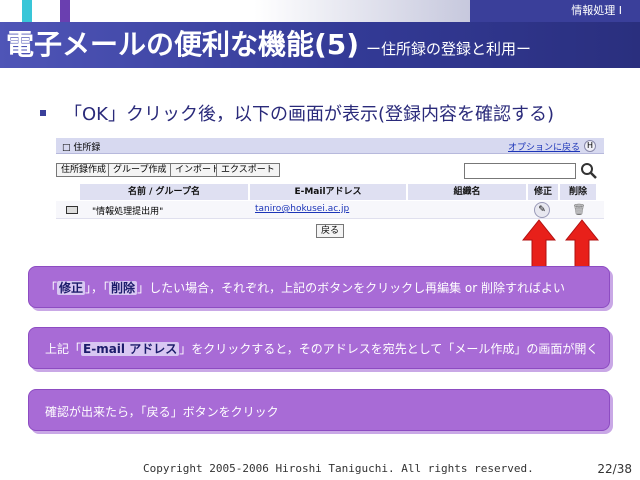  What do you see at coordinates (589, 171) in the screenshot?
I see `search-icon` at bounding box center [589, 171].